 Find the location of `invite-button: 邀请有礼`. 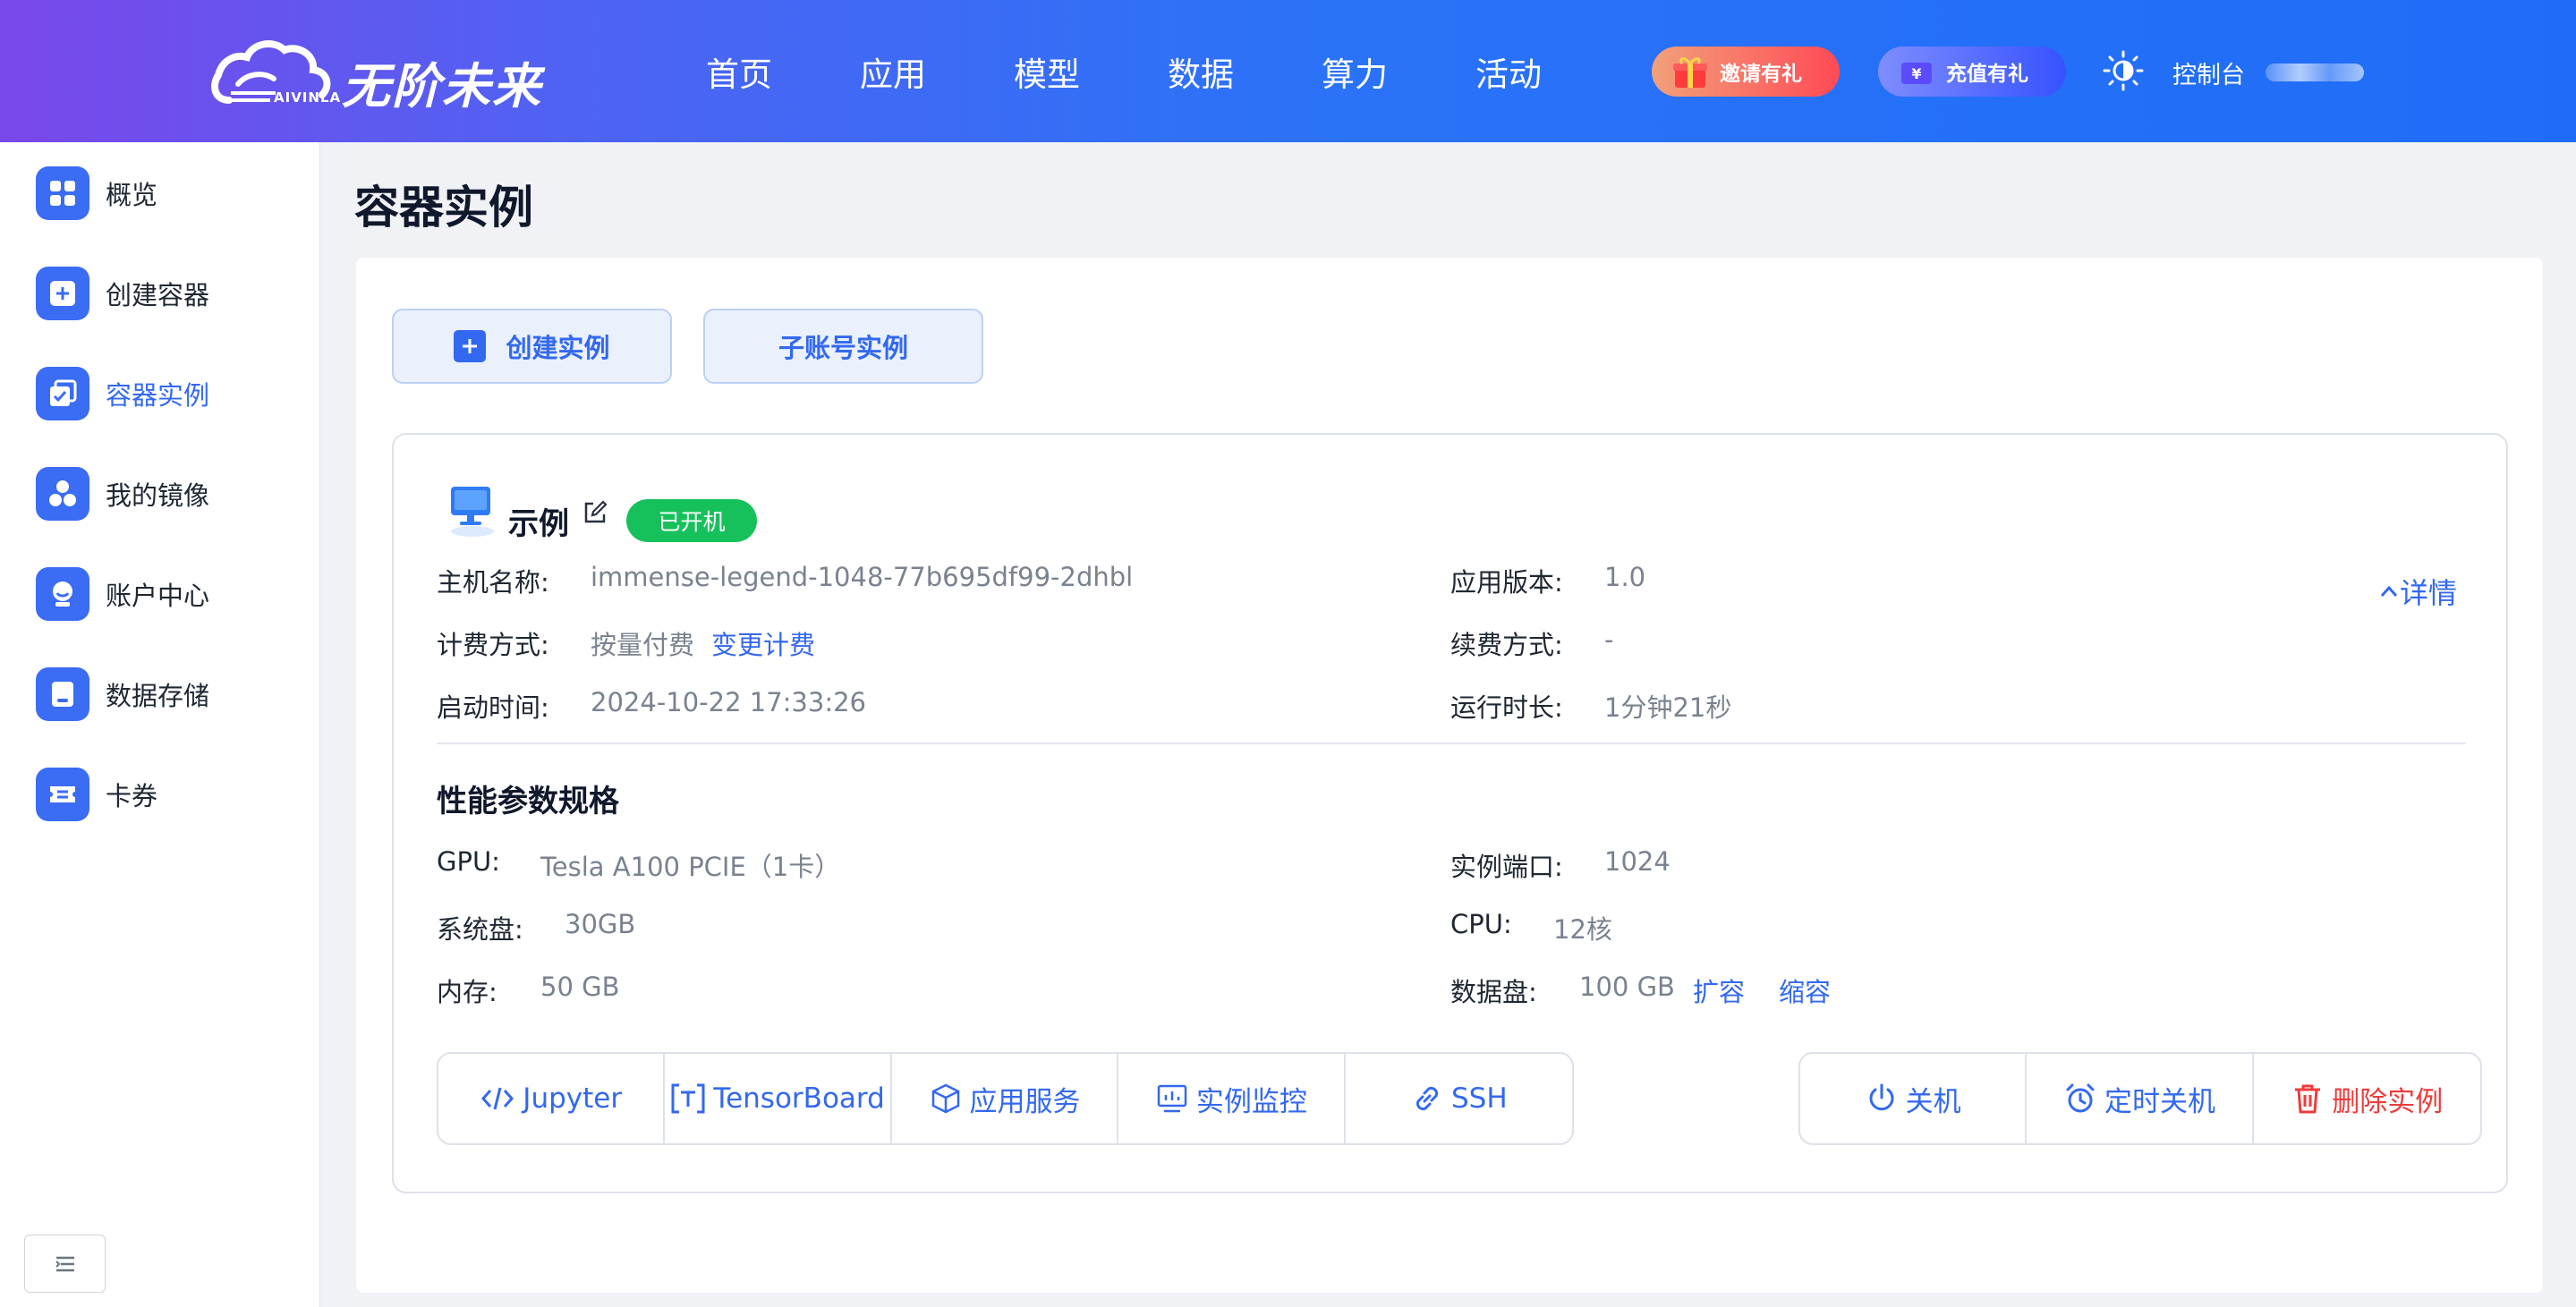

invite-button: 邀请有礼 is located at coordinates (1746, 72).